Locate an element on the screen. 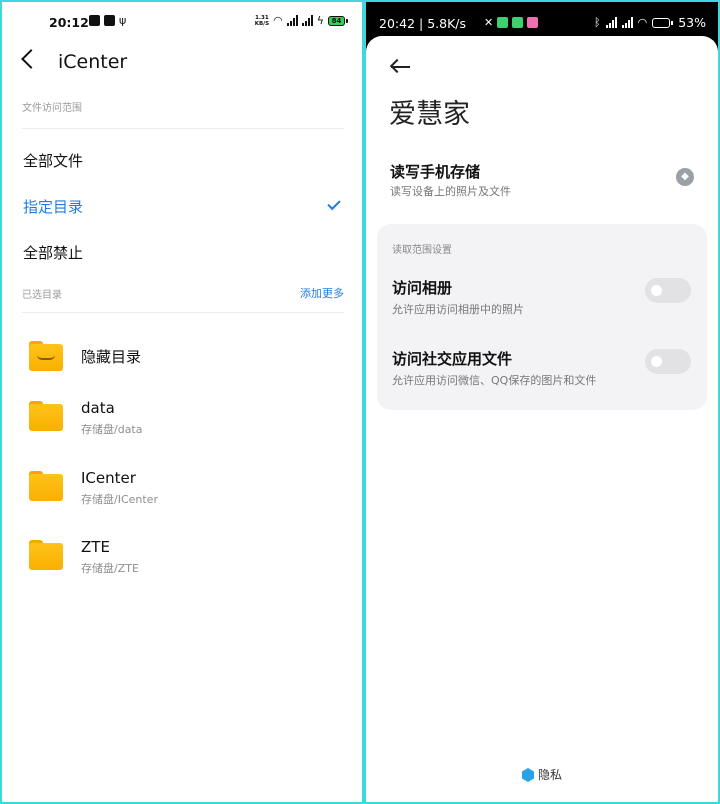 The image size is (720, 804). scope-settings-label: 读取范围设置 is located at coordinates (422, 250).